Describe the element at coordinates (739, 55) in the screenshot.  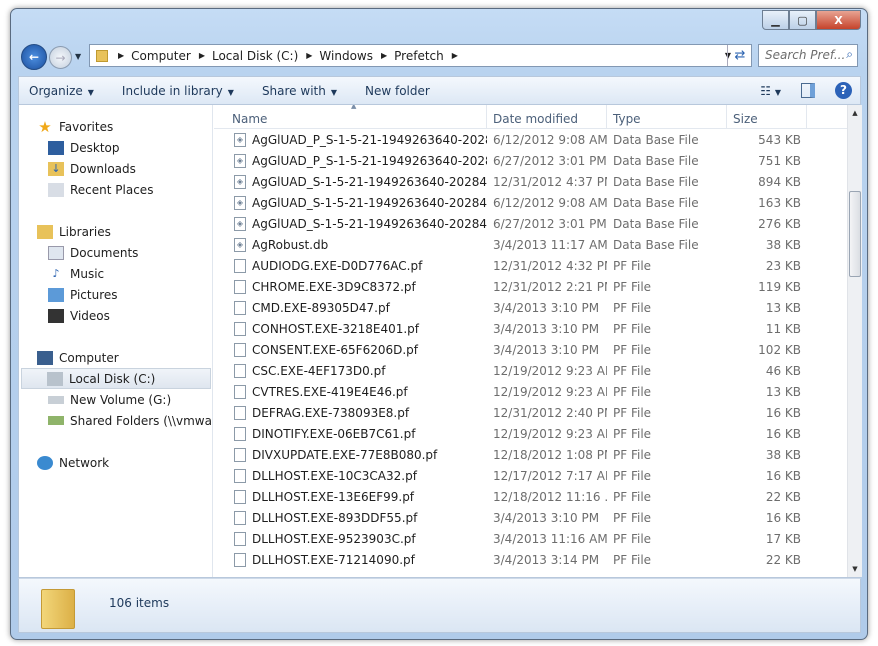
I see `refresh-button: ⇄` at that location.